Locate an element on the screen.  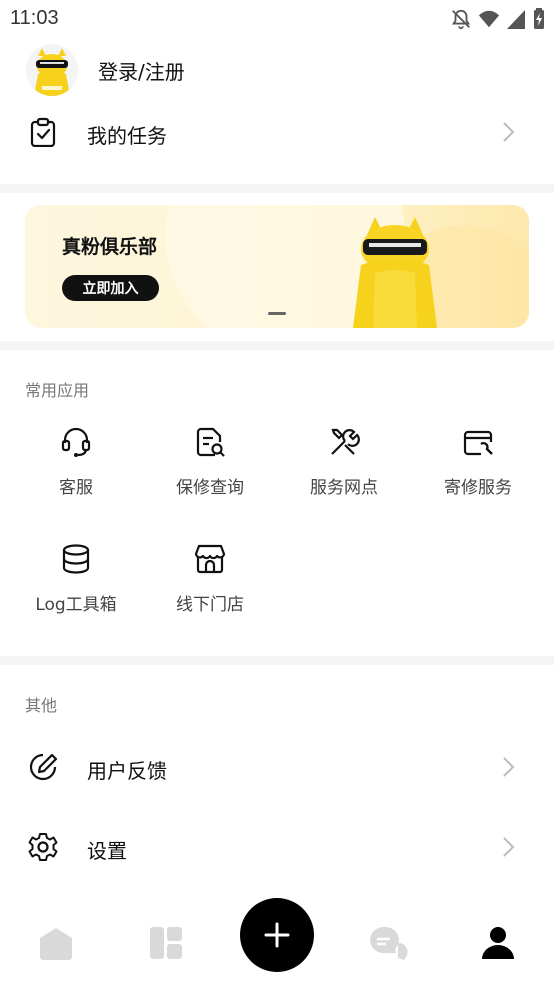
document-search-icon is located at coordinates (210, 442).